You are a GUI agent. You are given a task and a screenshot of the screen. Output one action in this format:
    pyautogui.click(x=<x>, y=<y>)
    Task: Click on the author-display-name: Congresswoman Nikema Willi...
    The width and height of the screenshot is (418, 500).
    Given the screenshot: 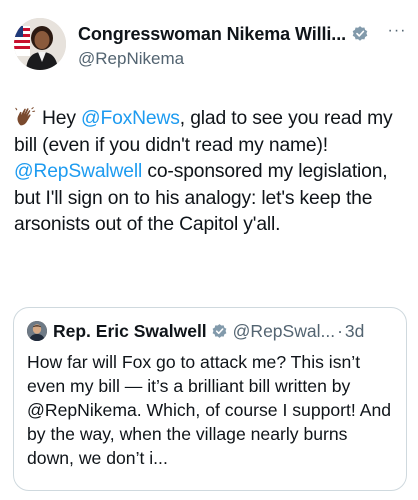 What is the action you would take?
    pyautogui.click(x=212, y=34)
    